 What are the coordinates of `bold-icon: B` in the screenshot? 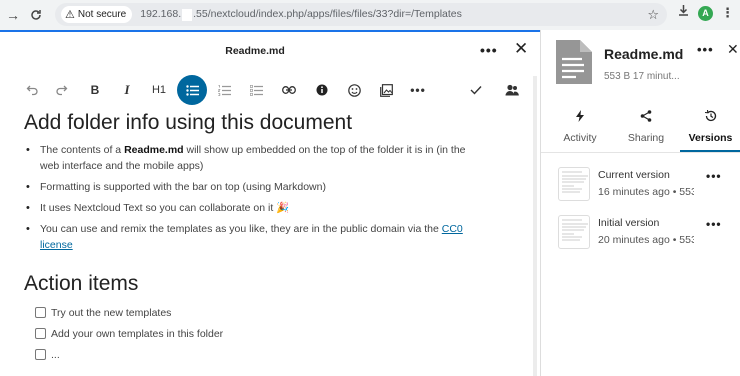 It's located at (95, 90).